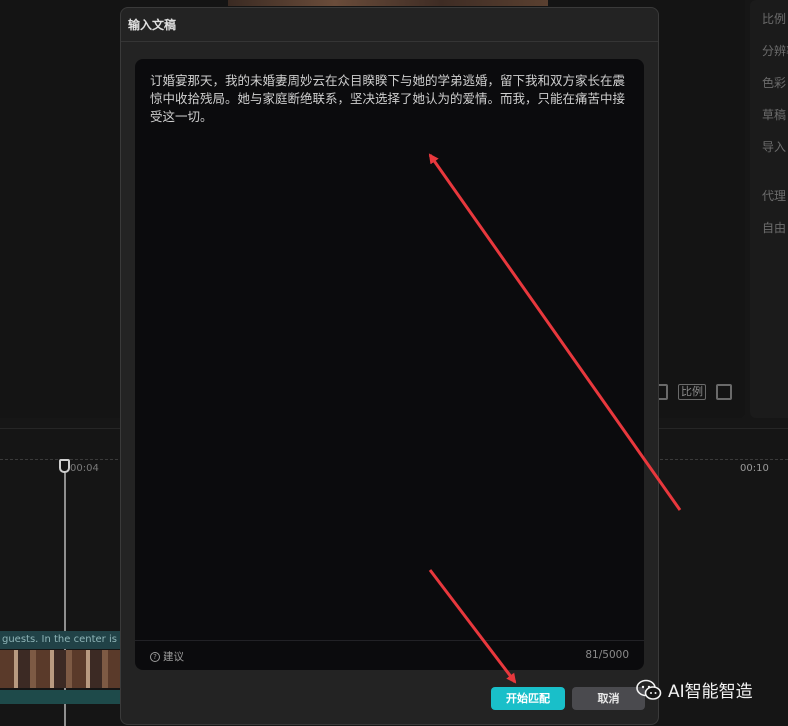 This screenshot has width=788, height=726. What do you see at coordinates (84, 468) in the screenshot?
I see `timecode-left: 00:04` at bounding box center [84, 468].